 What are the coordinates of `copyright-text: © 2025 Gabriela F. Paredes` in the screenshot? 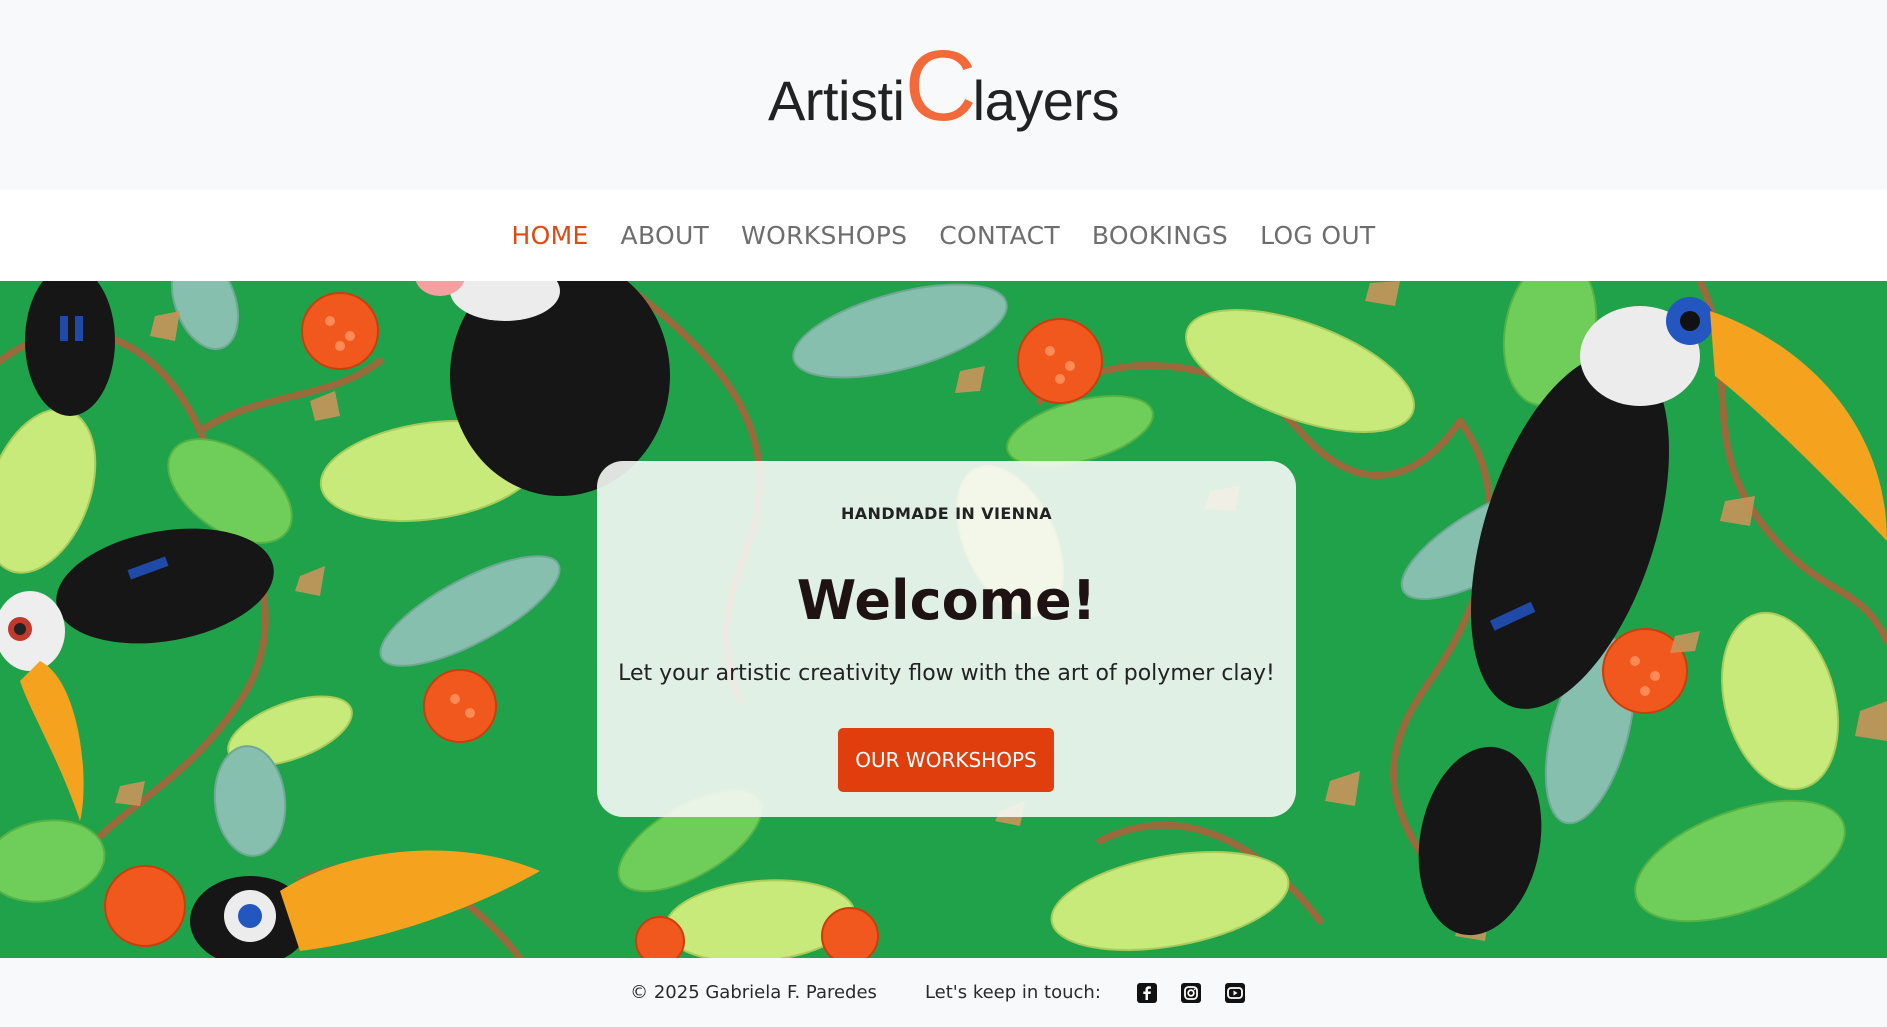 It's located at (753, 992).